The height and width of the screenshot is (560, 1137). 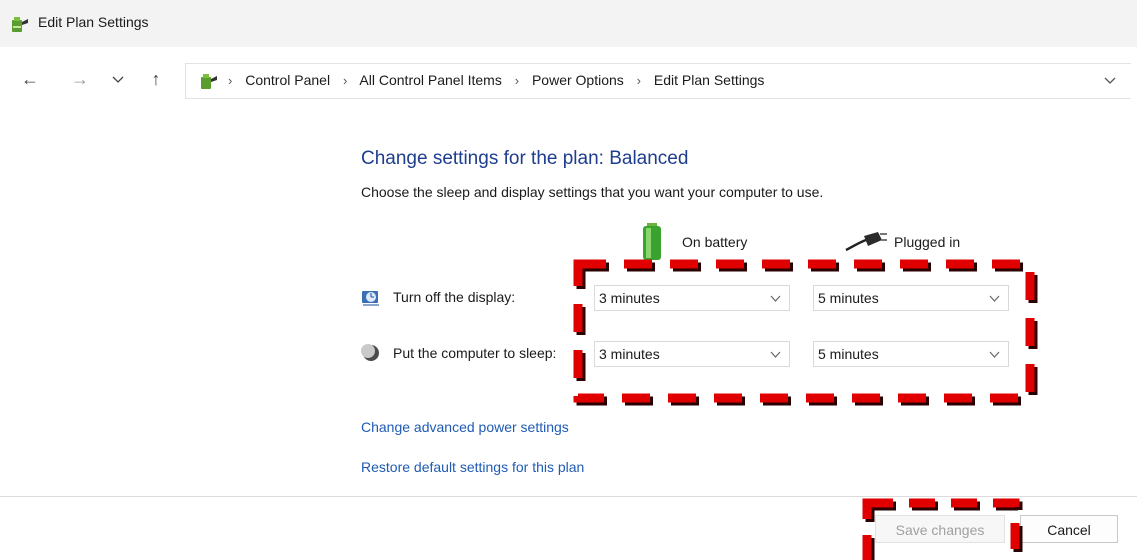 What do you see at coordinates (454, 297) in the screenshot?
I see `turn-off-display-label: Turn off the display:` at bounding box center [454, 297].